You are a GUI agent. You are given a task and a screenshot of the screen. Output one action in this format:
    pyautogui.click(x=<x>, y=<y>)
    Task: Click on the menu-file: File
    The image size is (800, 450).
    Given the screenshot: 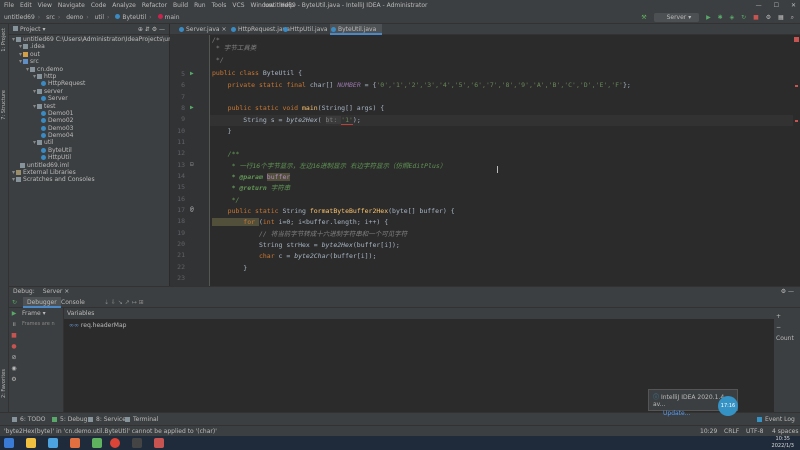 What is the action you would take?
    pyautogui.click(x=9, y=5)
    